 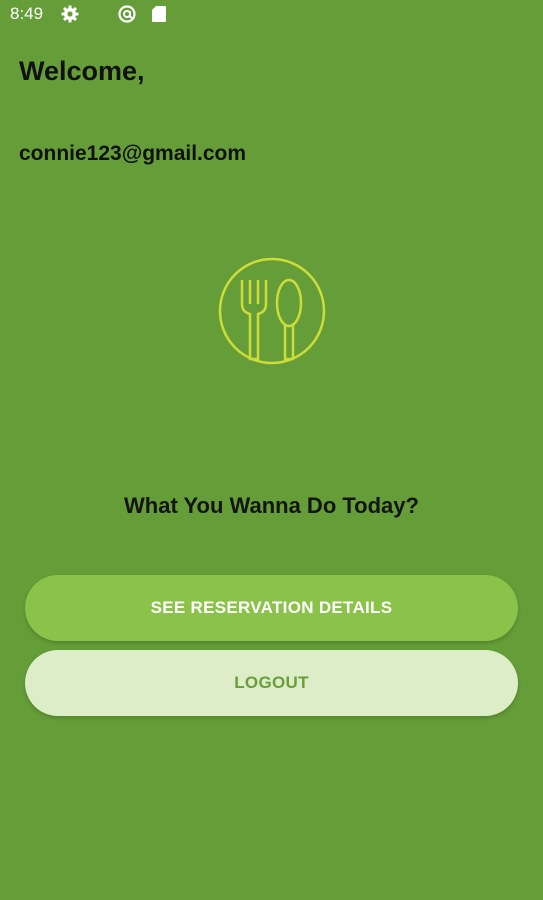 What do you see at coordinates (133, 153) in the screenshot?
I see `user-email: connie123@gmail.com` at bounding box center [133, 153].